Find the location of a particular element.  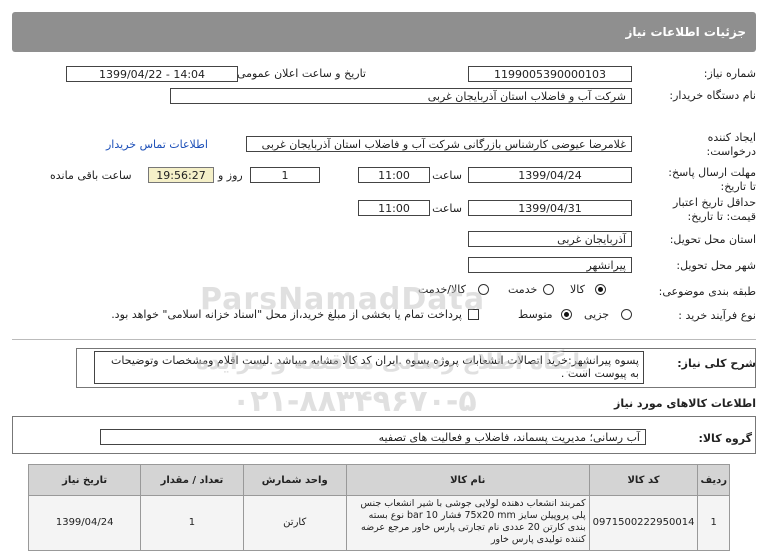

cell-item-code: 0971500222950014 is located at coordinates (643, 523).